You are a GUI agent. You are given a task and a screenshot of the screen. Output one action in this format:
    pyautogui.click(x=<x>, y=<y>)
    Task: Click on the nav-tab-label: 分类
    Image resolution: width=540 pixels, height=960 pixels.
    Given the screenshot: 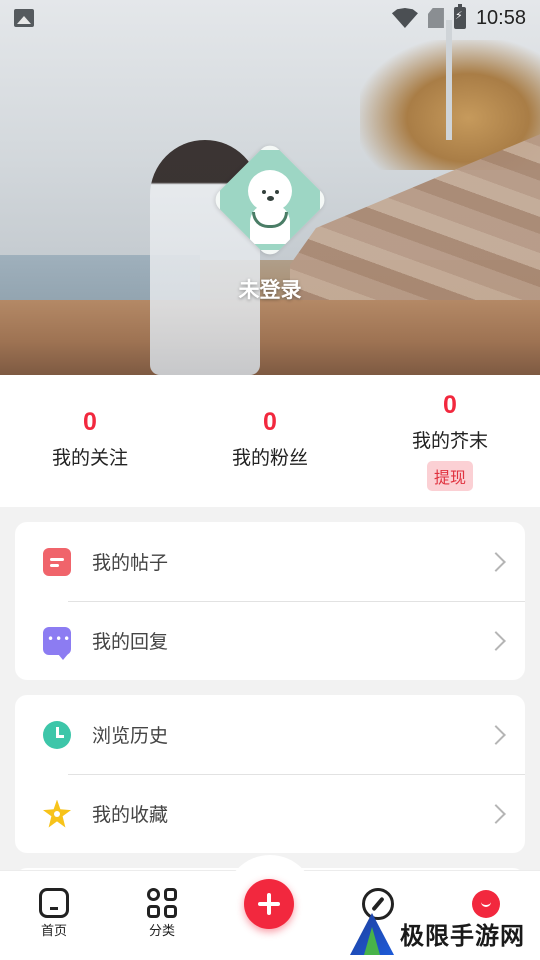 What is the action you would take?
    pyautogui.click(x=161, y=931)
    